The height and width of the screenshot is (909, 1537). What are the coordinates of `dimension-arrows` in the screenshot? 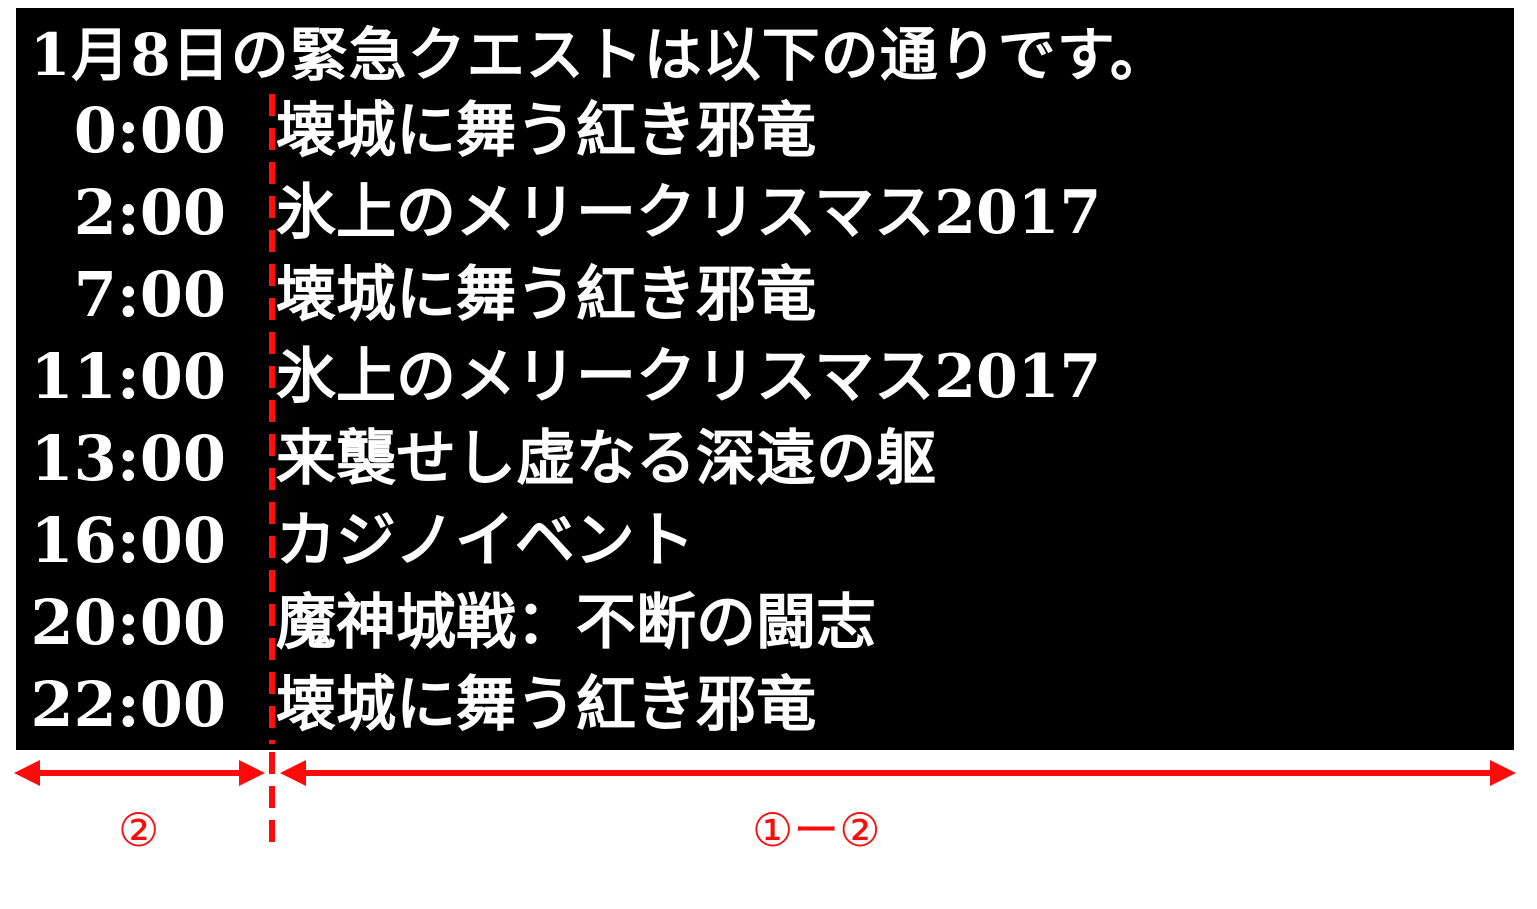 It's located at (765, 801).